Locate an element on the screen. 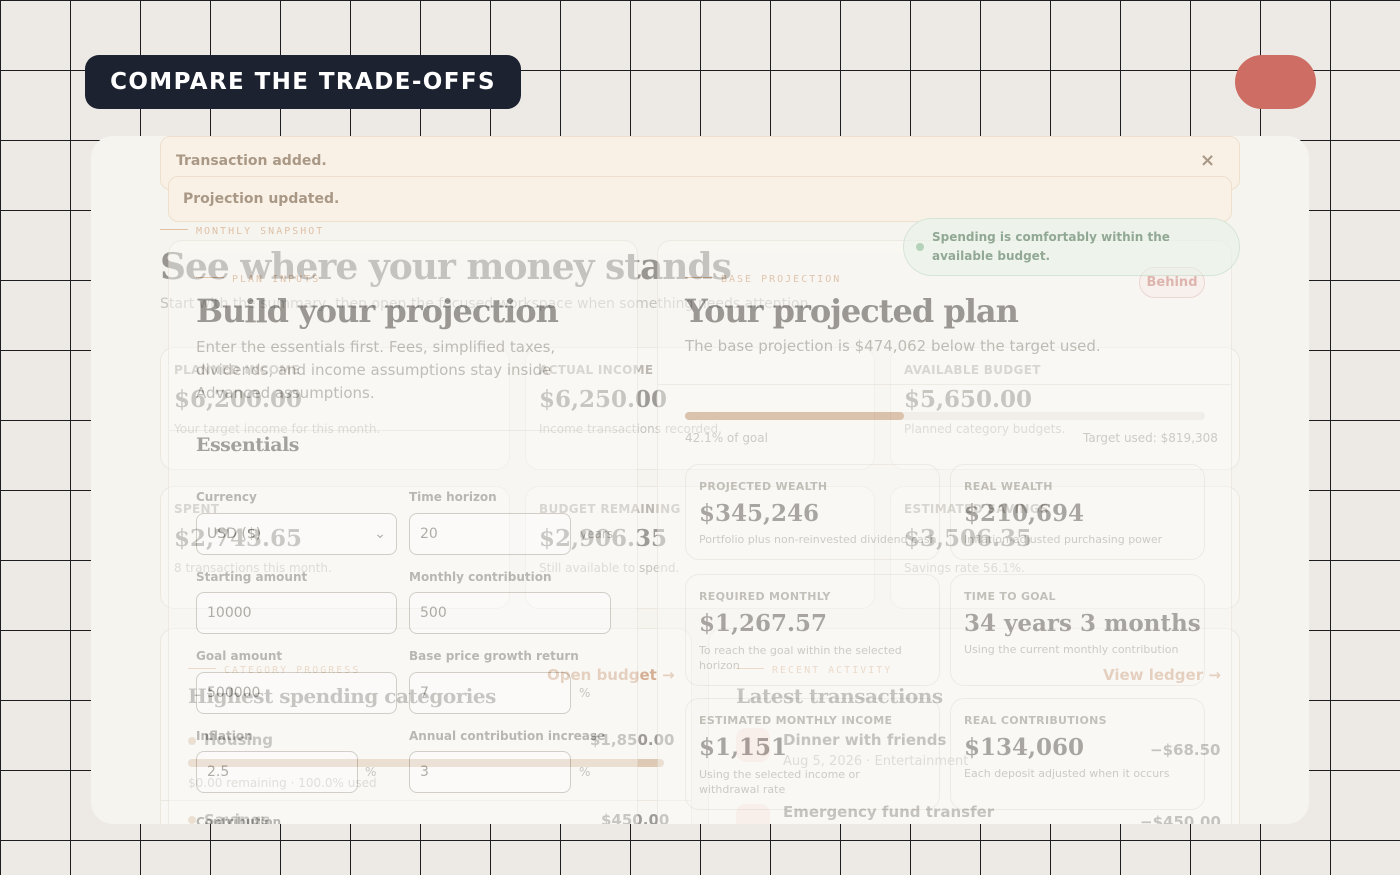 This screenshot has height=875, width=1400. close-icon: × is located at coordinates (1207, 160).